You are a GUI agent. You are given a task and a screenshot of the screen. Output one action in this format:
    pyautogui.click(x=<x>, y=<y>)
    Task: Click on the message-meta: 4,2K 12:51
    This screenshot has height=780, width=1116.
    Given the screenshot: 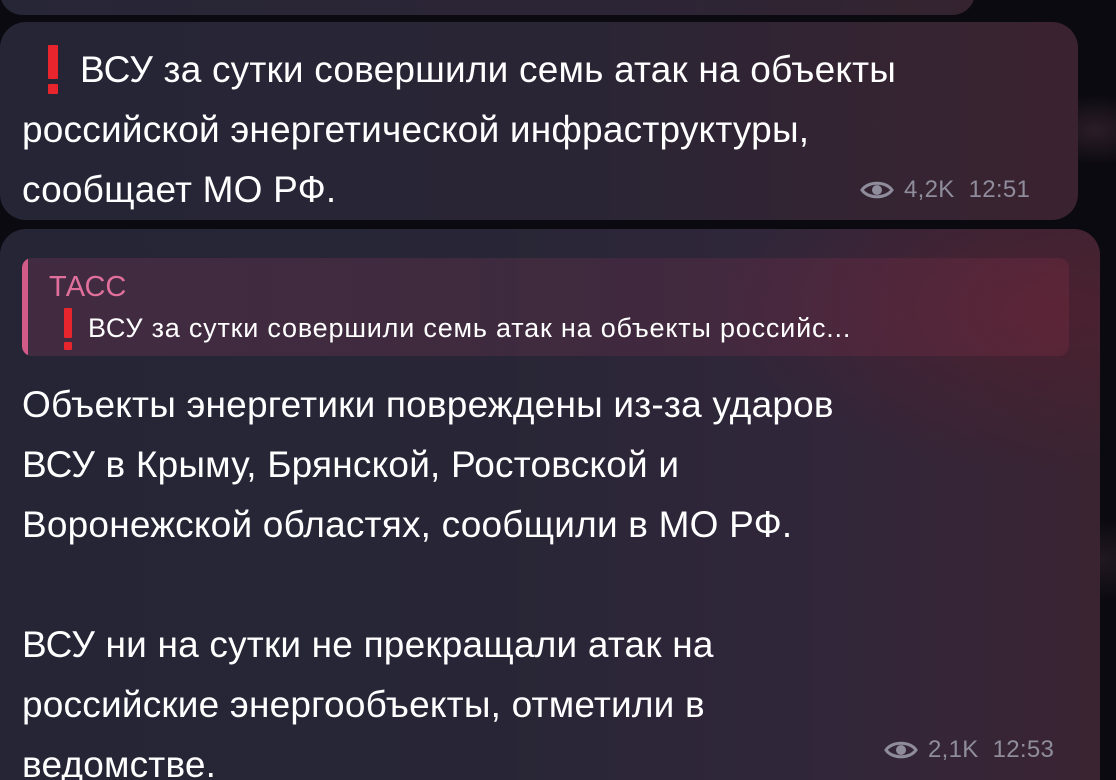 What is the action you would take?
    pyautogui.click(x=945, y=190)
    